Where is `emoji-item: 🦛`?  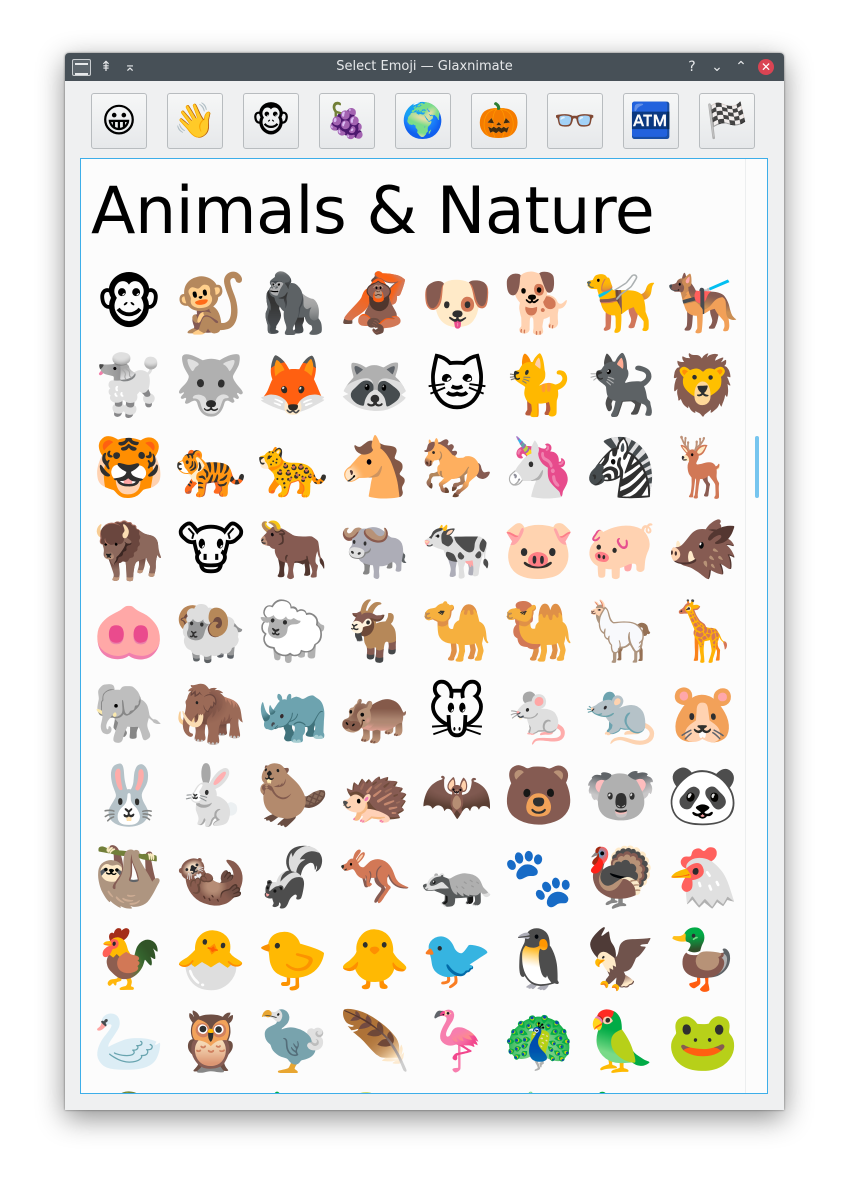
emoji-item: 🦛 is located at coordinates (375, 713).